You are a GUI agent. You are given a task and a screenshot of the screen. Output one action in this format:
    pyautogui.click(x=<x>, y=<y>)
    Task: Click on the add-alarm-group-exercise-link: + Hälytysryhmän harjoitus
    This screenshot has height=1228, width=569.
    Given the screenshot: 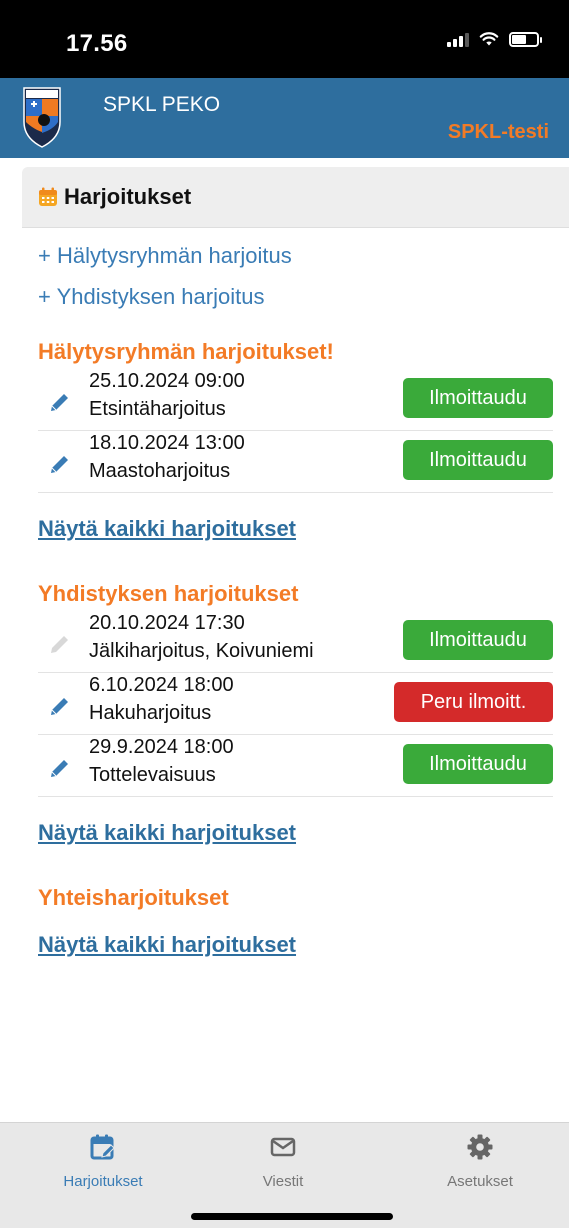 What is the action you would take?
    pyautogui.click(x=295, y=255)
    